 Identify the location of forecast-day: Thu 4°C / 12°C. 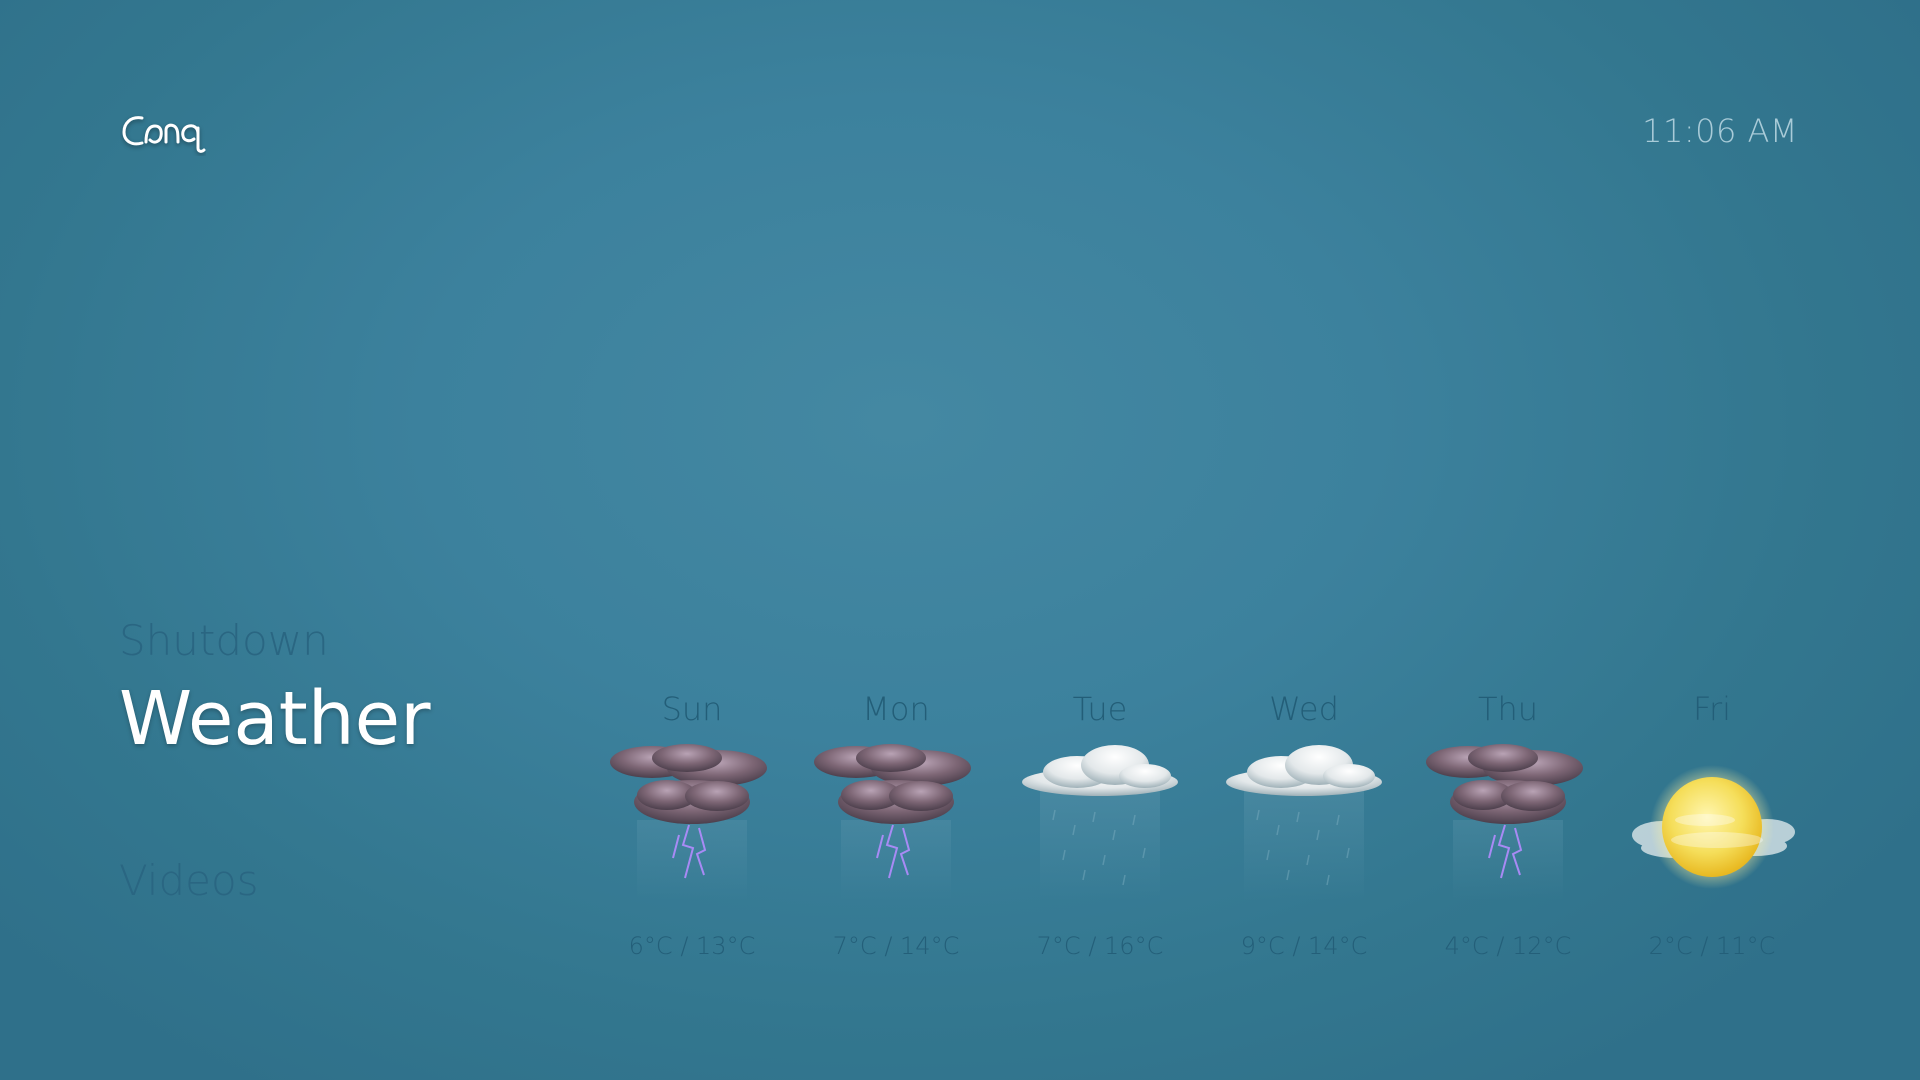
(1508, 830).